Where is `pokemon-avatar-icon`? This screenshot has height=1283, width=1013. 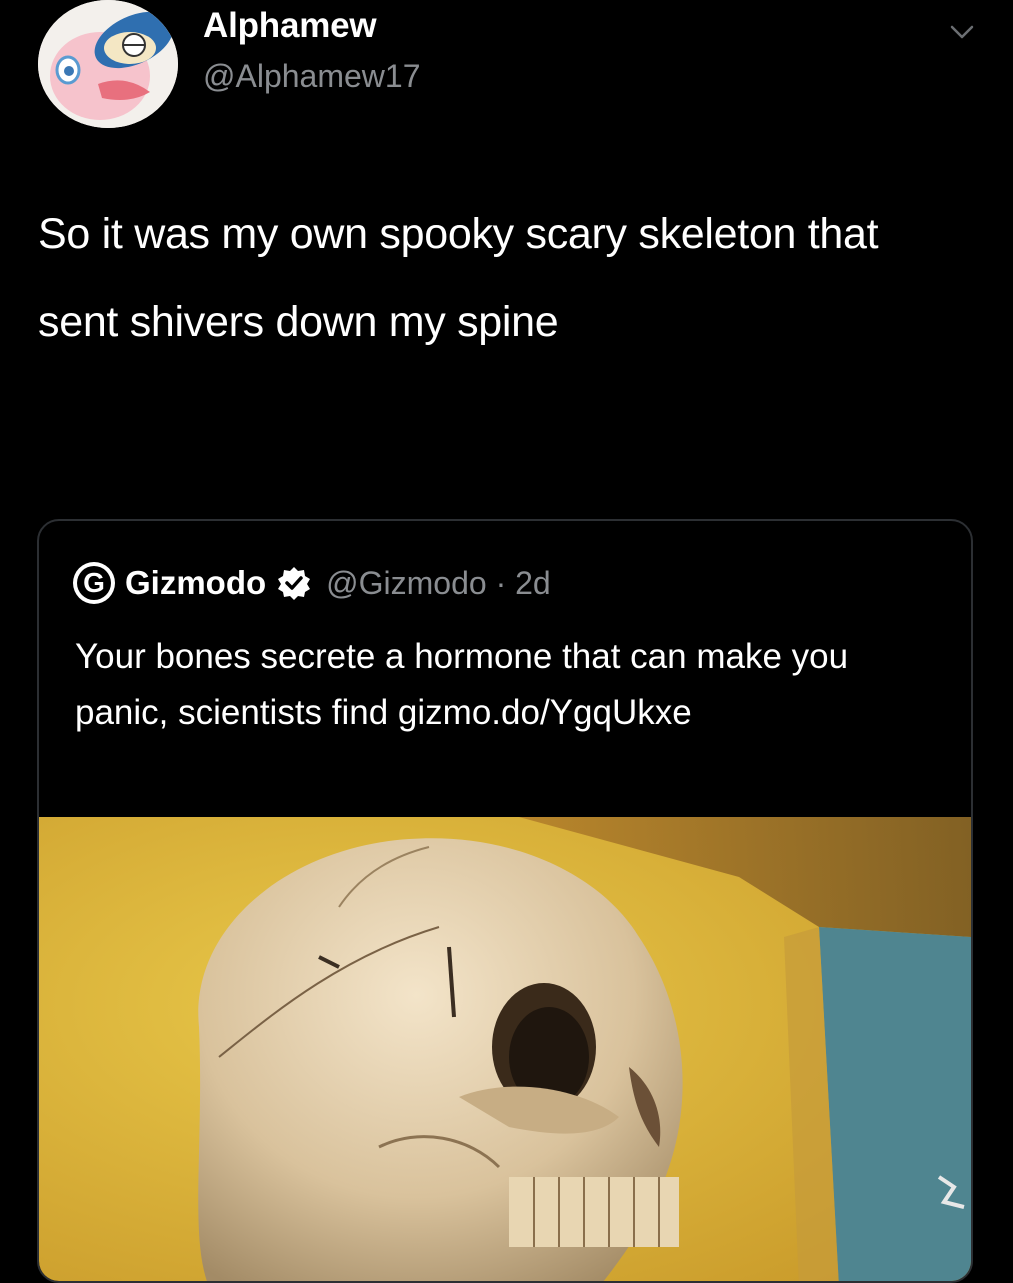 pokemon-avatar-icon is located at coordinates (108, 64).